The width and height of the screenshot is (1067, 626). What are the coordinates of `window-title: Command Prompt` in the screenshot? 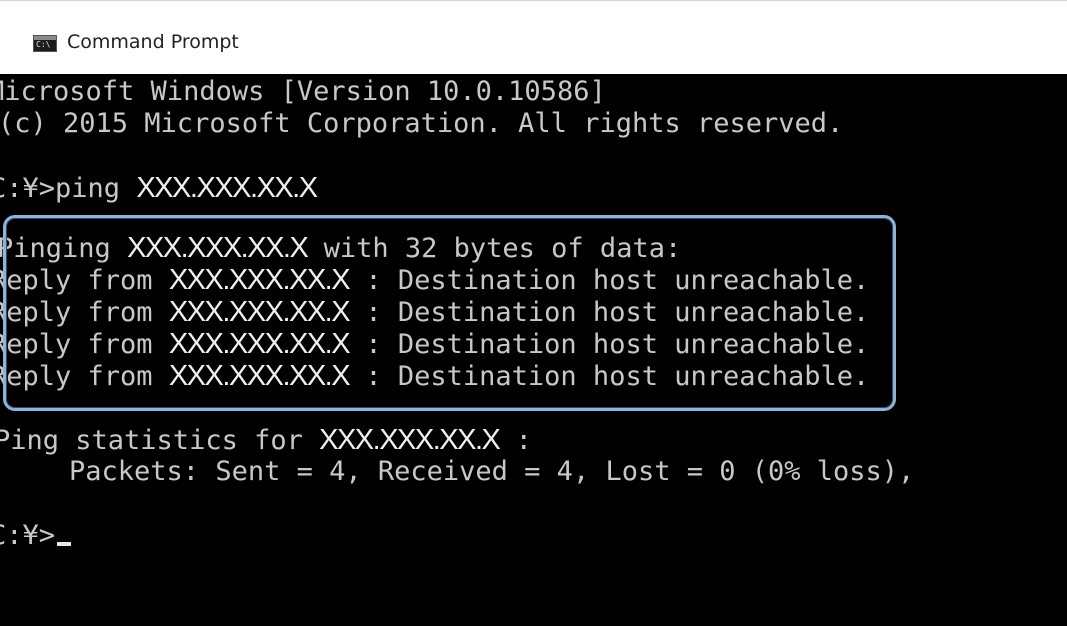 It's located at (153, 42).